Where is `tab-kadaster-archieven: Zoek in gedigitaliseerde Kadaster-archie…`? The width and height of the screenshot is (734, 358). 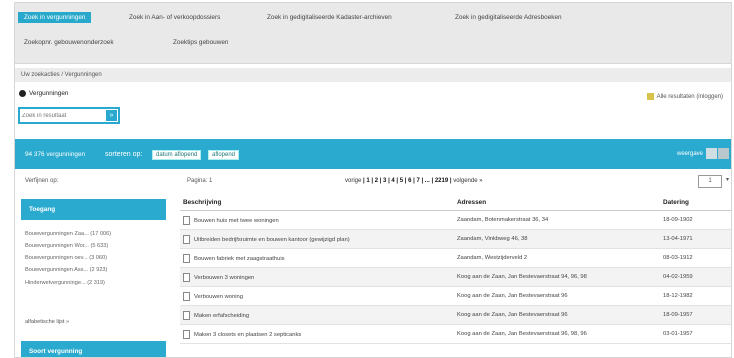
tab-kadaster-archieven: Zoek in gedigitaliseerde Kadaster-archie… is located at coordinates (329, 17).